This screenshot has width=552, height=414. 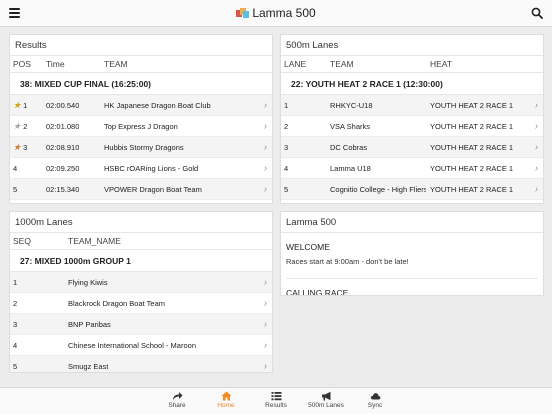 I want to click on table-row: 1 Flying Kiwis ›, so click(x=141, y=282).